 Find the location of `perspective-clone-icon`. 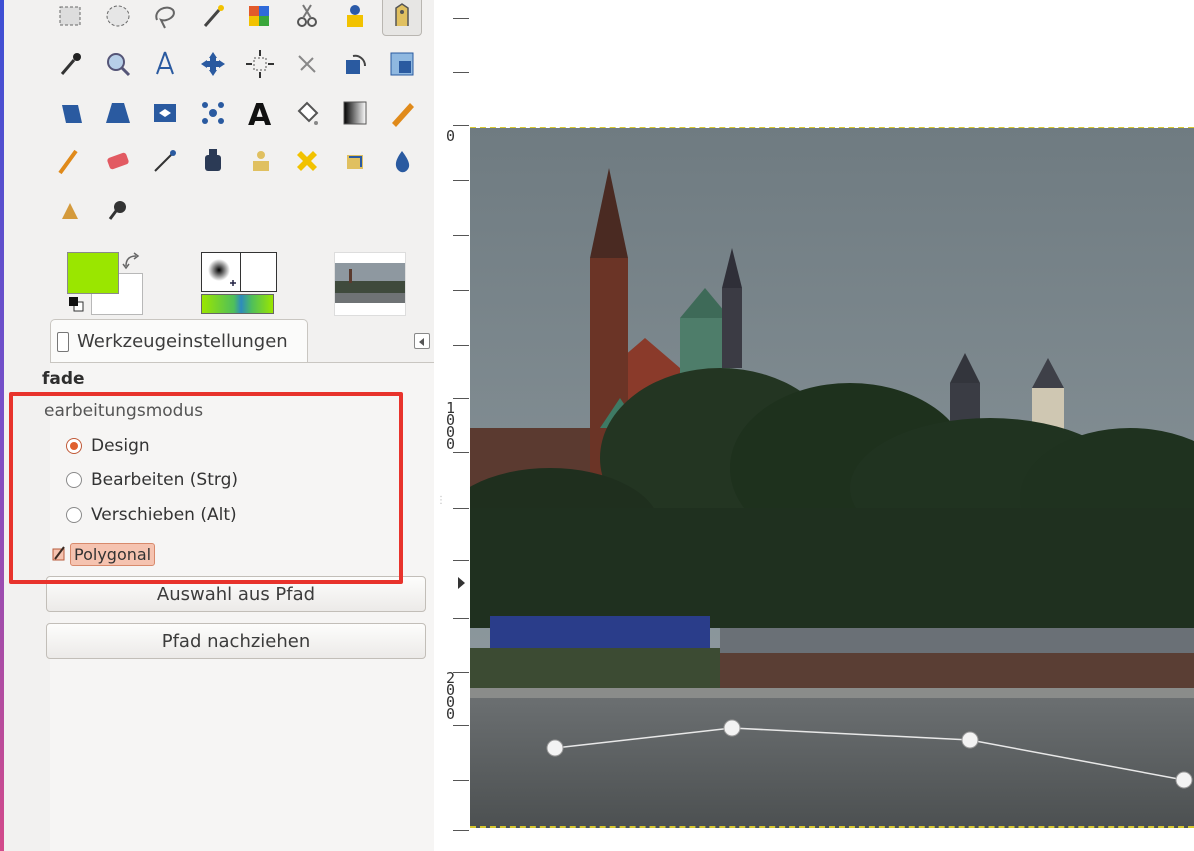

perspective-clone-icon is located at coordinates (355, 161).